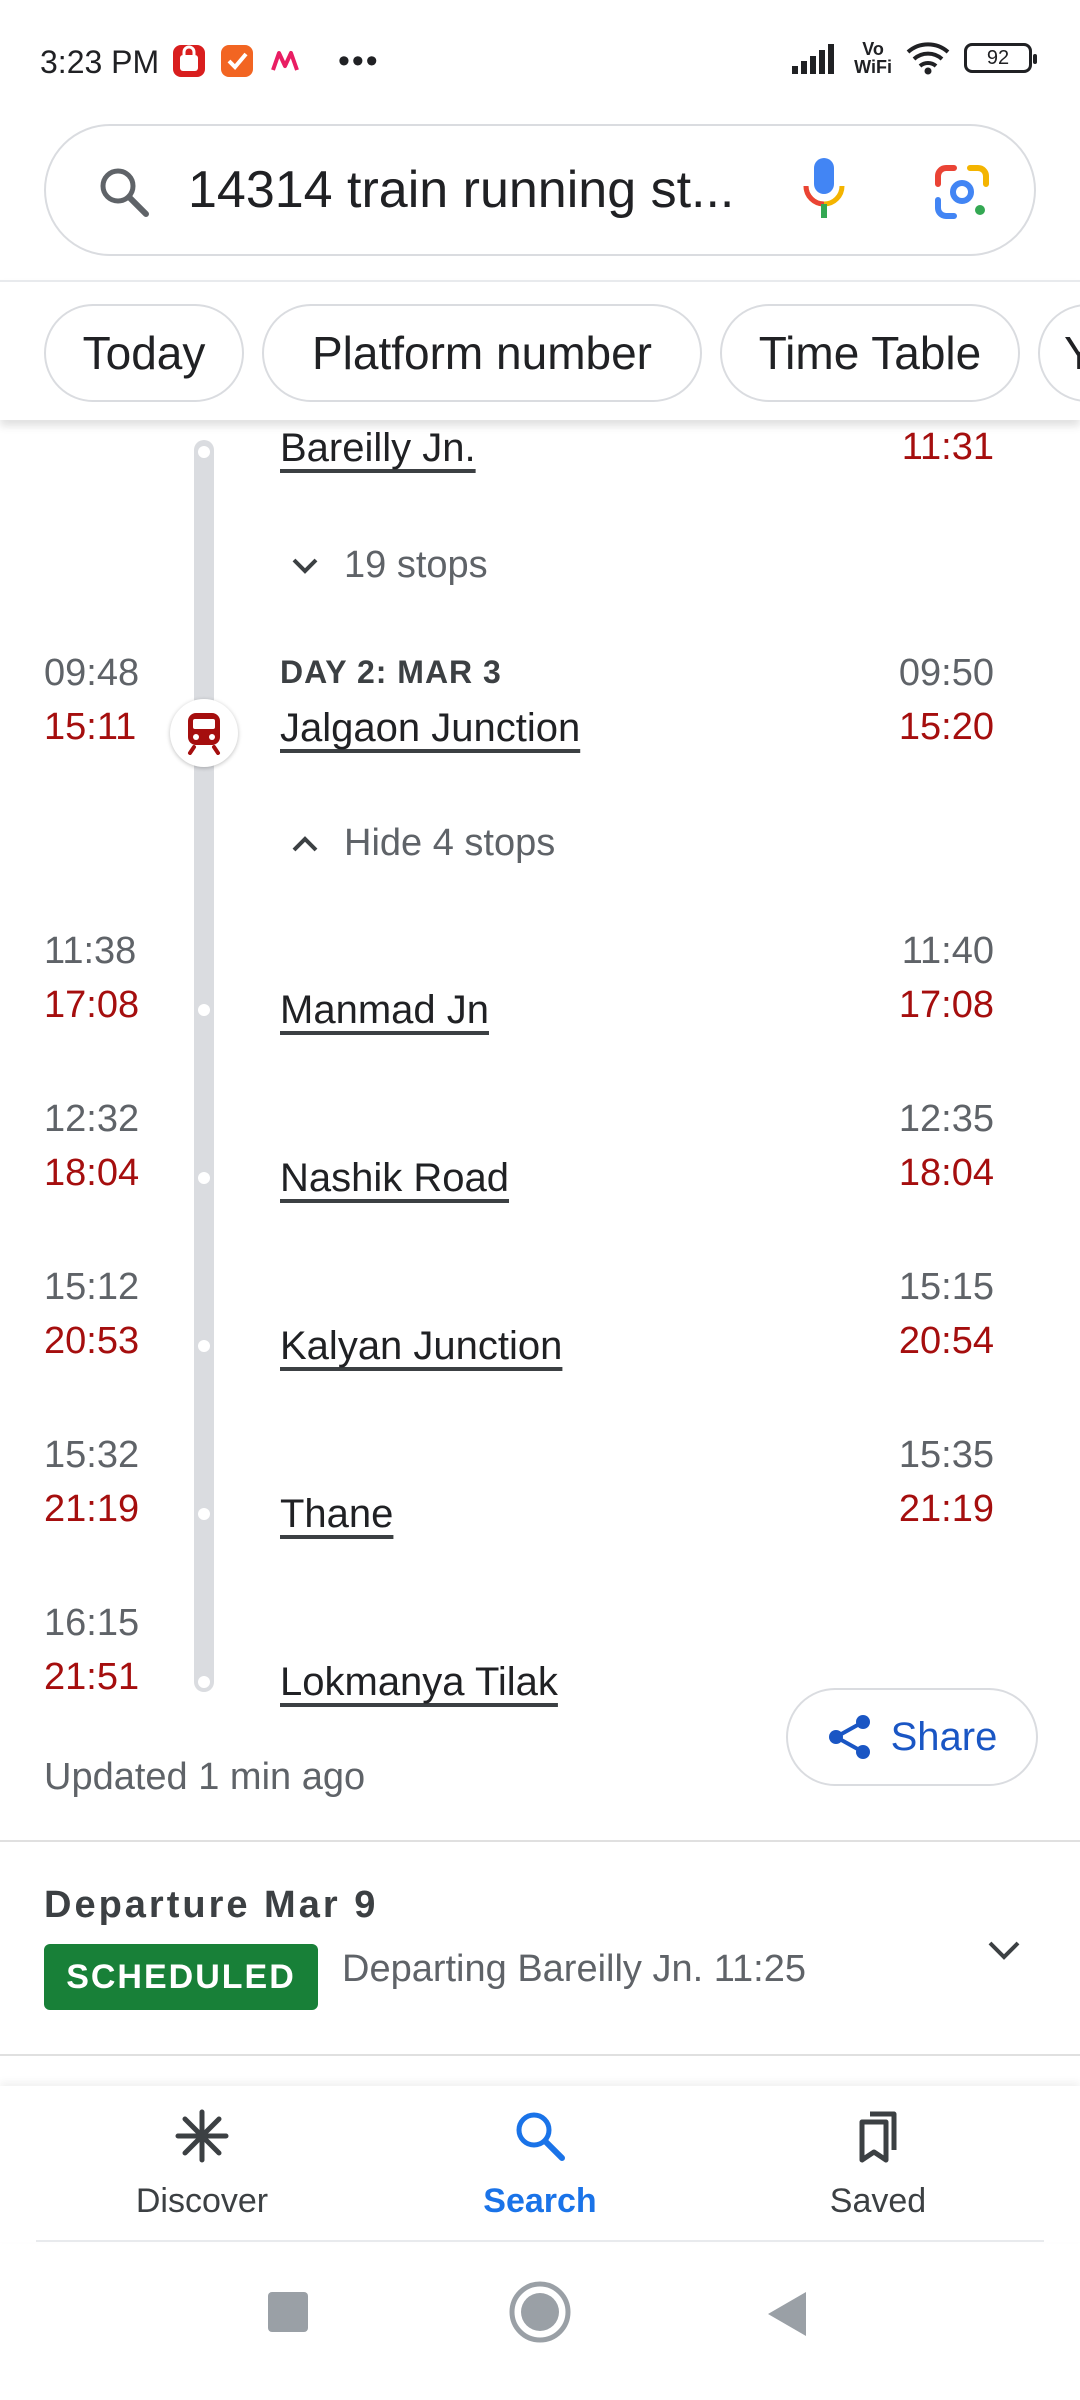  Describe the element at coordinates (288, 2312) in the screenshot. I see `recent-apps-icon` at that location.